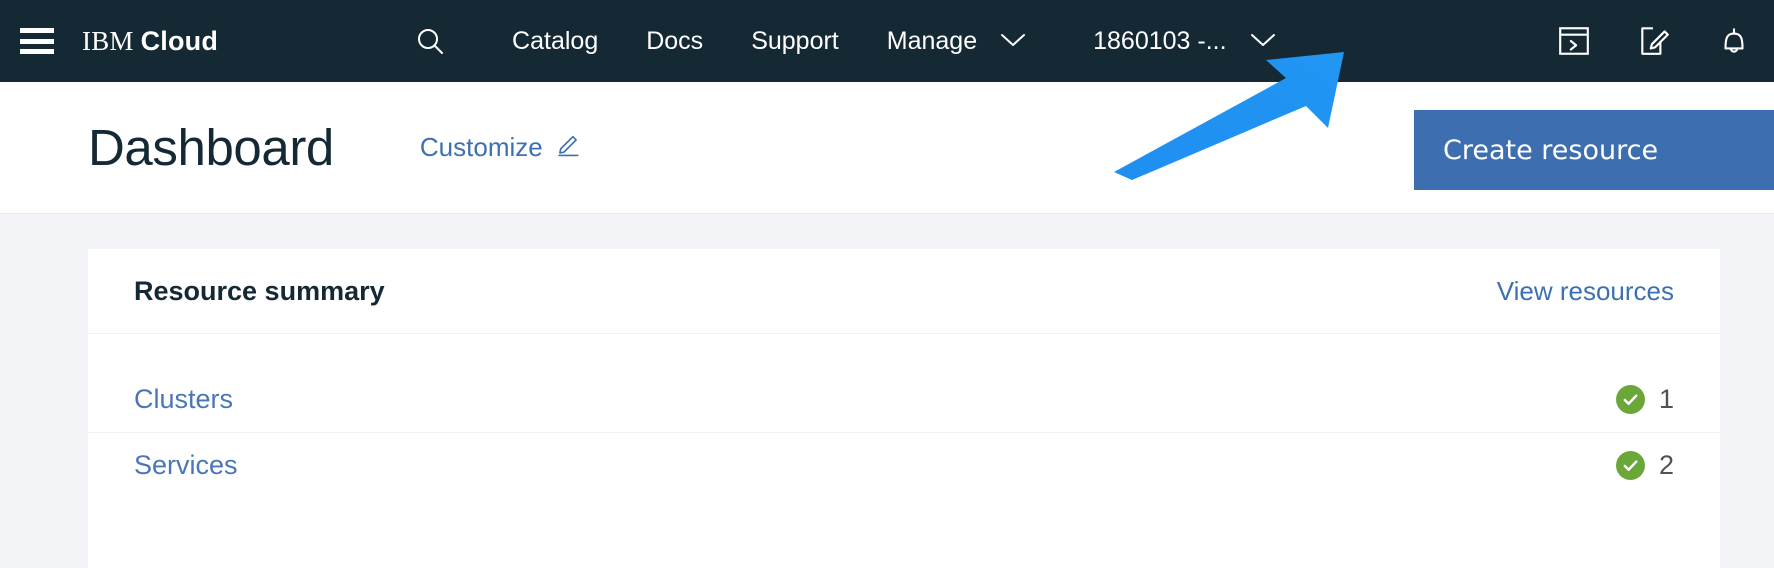 The image size is (1774, 568). I want to click on nav-item-support: Support, so click(795, 41).